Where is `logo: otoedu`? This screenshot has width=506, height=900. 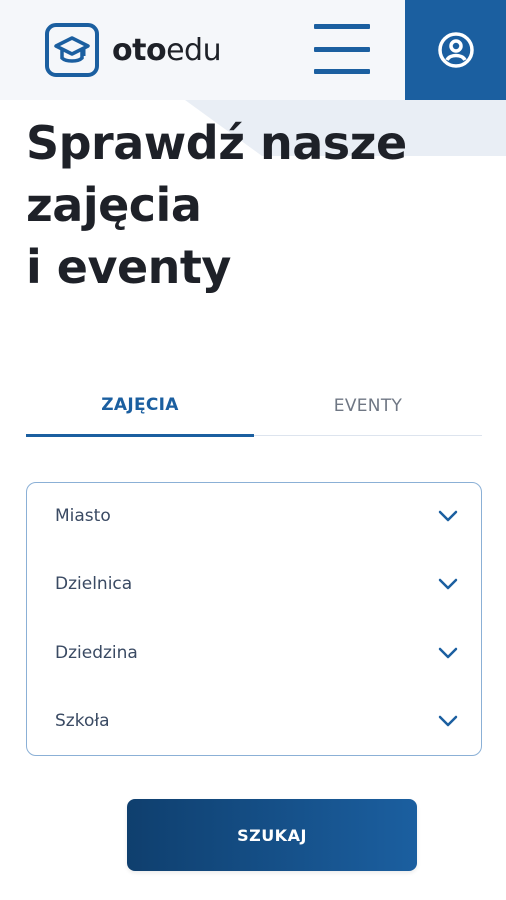
logo: otoedu is located at coordinates (133, 50).